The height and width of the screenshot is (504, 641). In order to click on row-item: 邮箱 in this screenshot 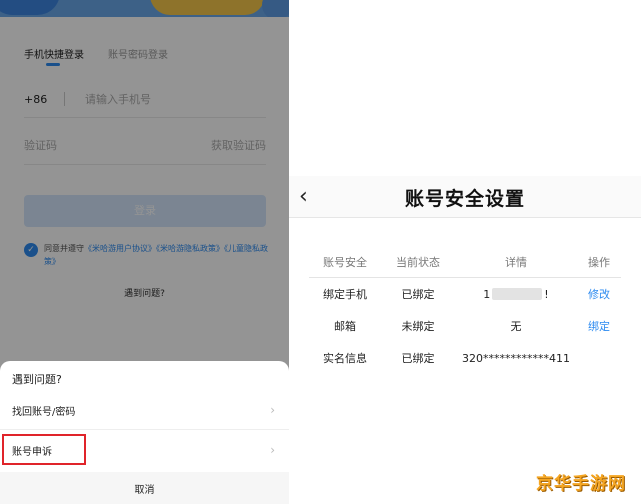, I will do `click(345, 326)`.